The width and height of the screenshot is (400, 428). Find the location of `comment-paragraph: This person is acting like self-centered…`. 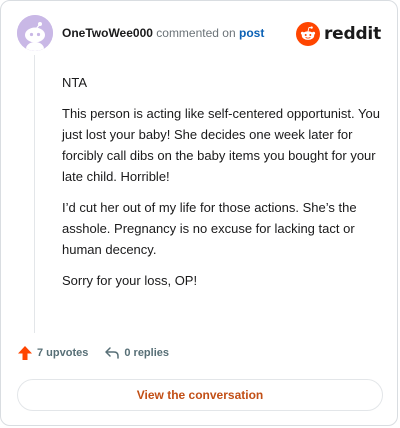

comment-paragraph: This person is acting like self-centered… is located at coordinates (221, 145).